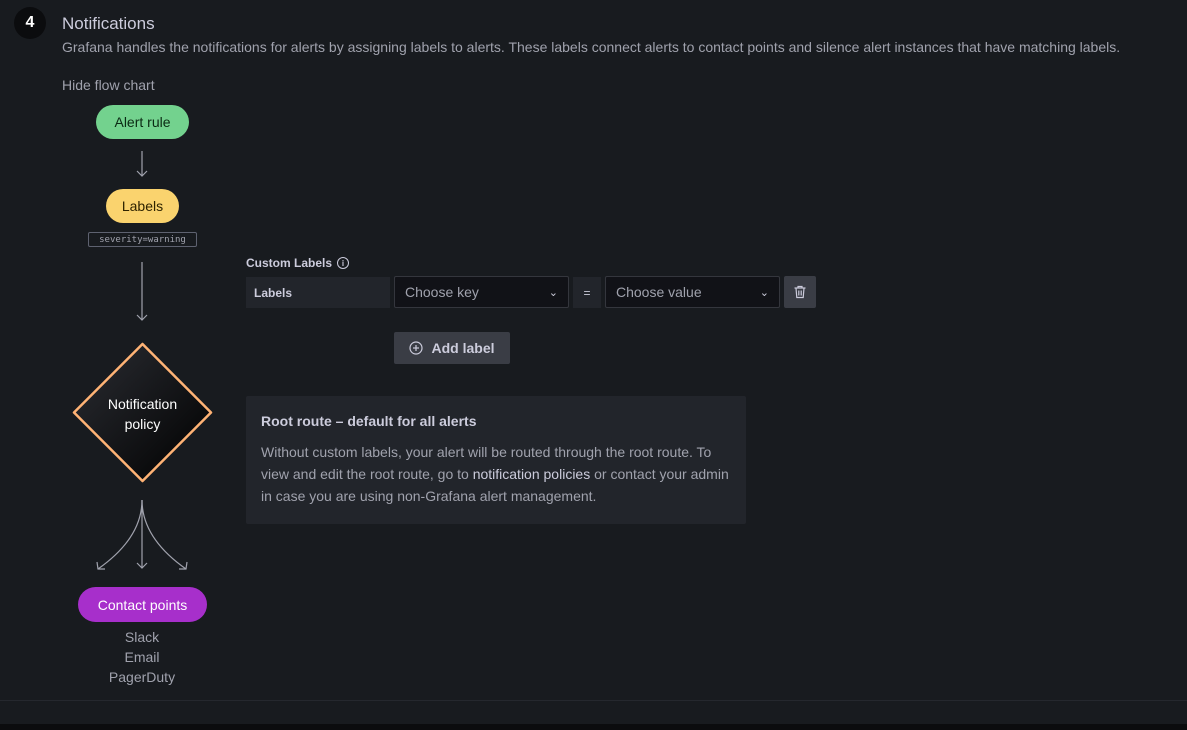 The image size is (1187, 730). I want to click on add-label-text: Add label, so click(463, 348).